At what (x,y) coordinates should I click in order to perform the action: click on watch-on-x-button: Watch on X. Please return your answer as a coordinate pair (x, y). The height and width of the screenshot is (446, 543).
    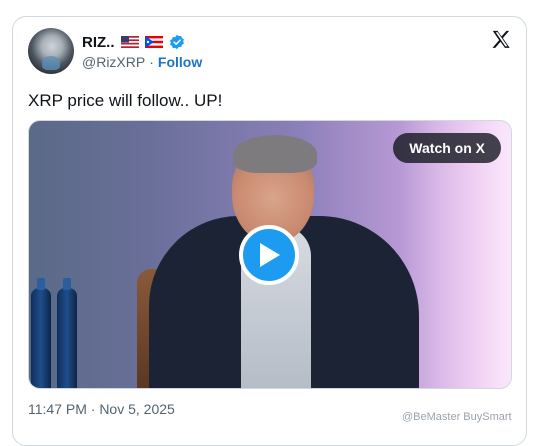
    Looking at the image, I should click on (447, 148).